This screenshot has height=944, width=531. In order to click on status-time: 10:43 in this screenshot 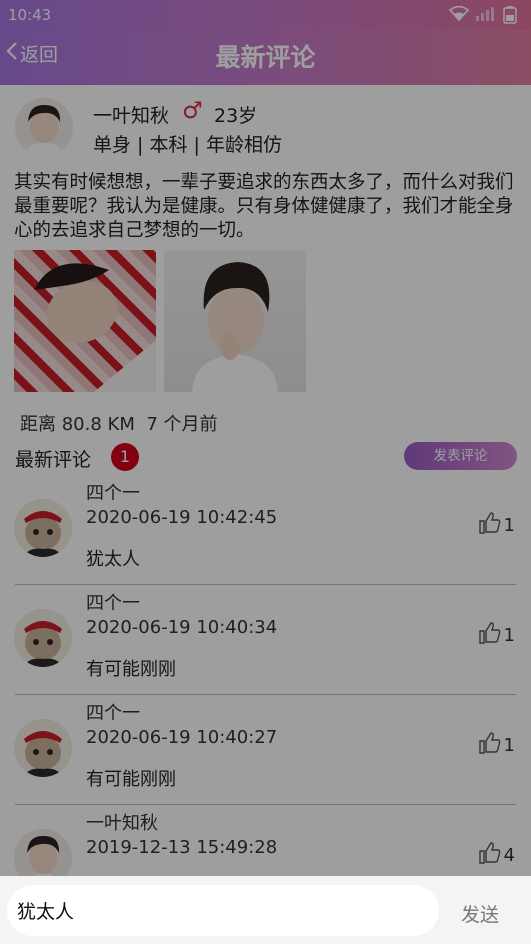, I will do `click(30, 15)`.